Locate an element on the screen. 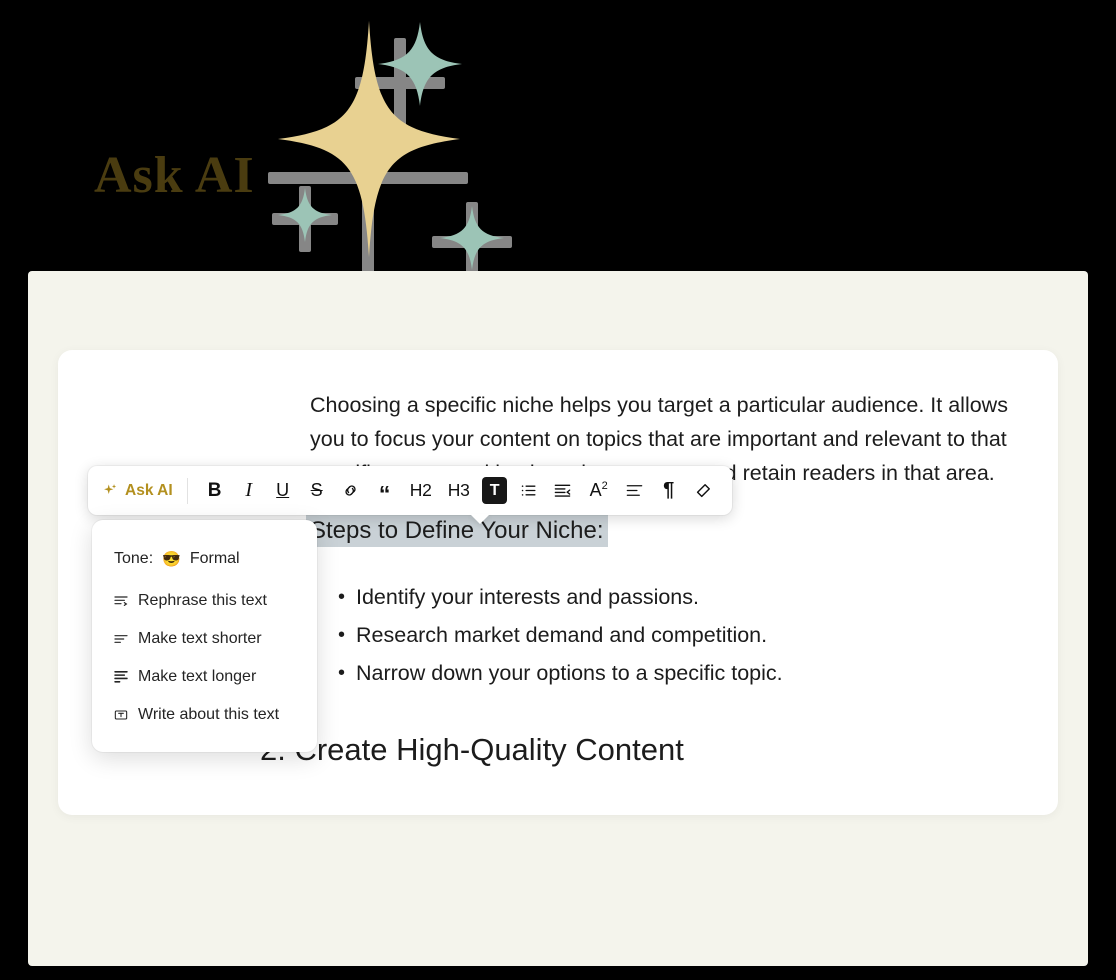 Image resolution: width=1116 pixels, height=980 pixels. tone-value: Formal is located at coordinates (214, 558).